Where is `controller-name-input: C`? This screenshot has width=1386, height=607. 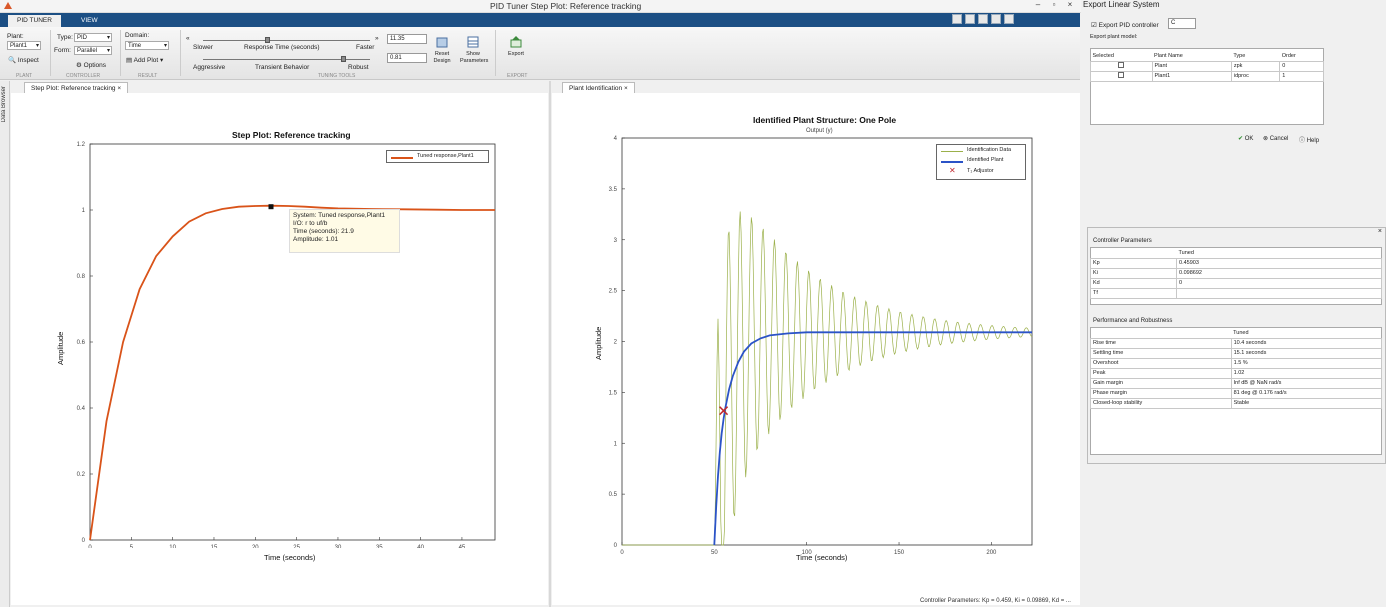
controller-name-input: C is located at coordinates (1182, 23).